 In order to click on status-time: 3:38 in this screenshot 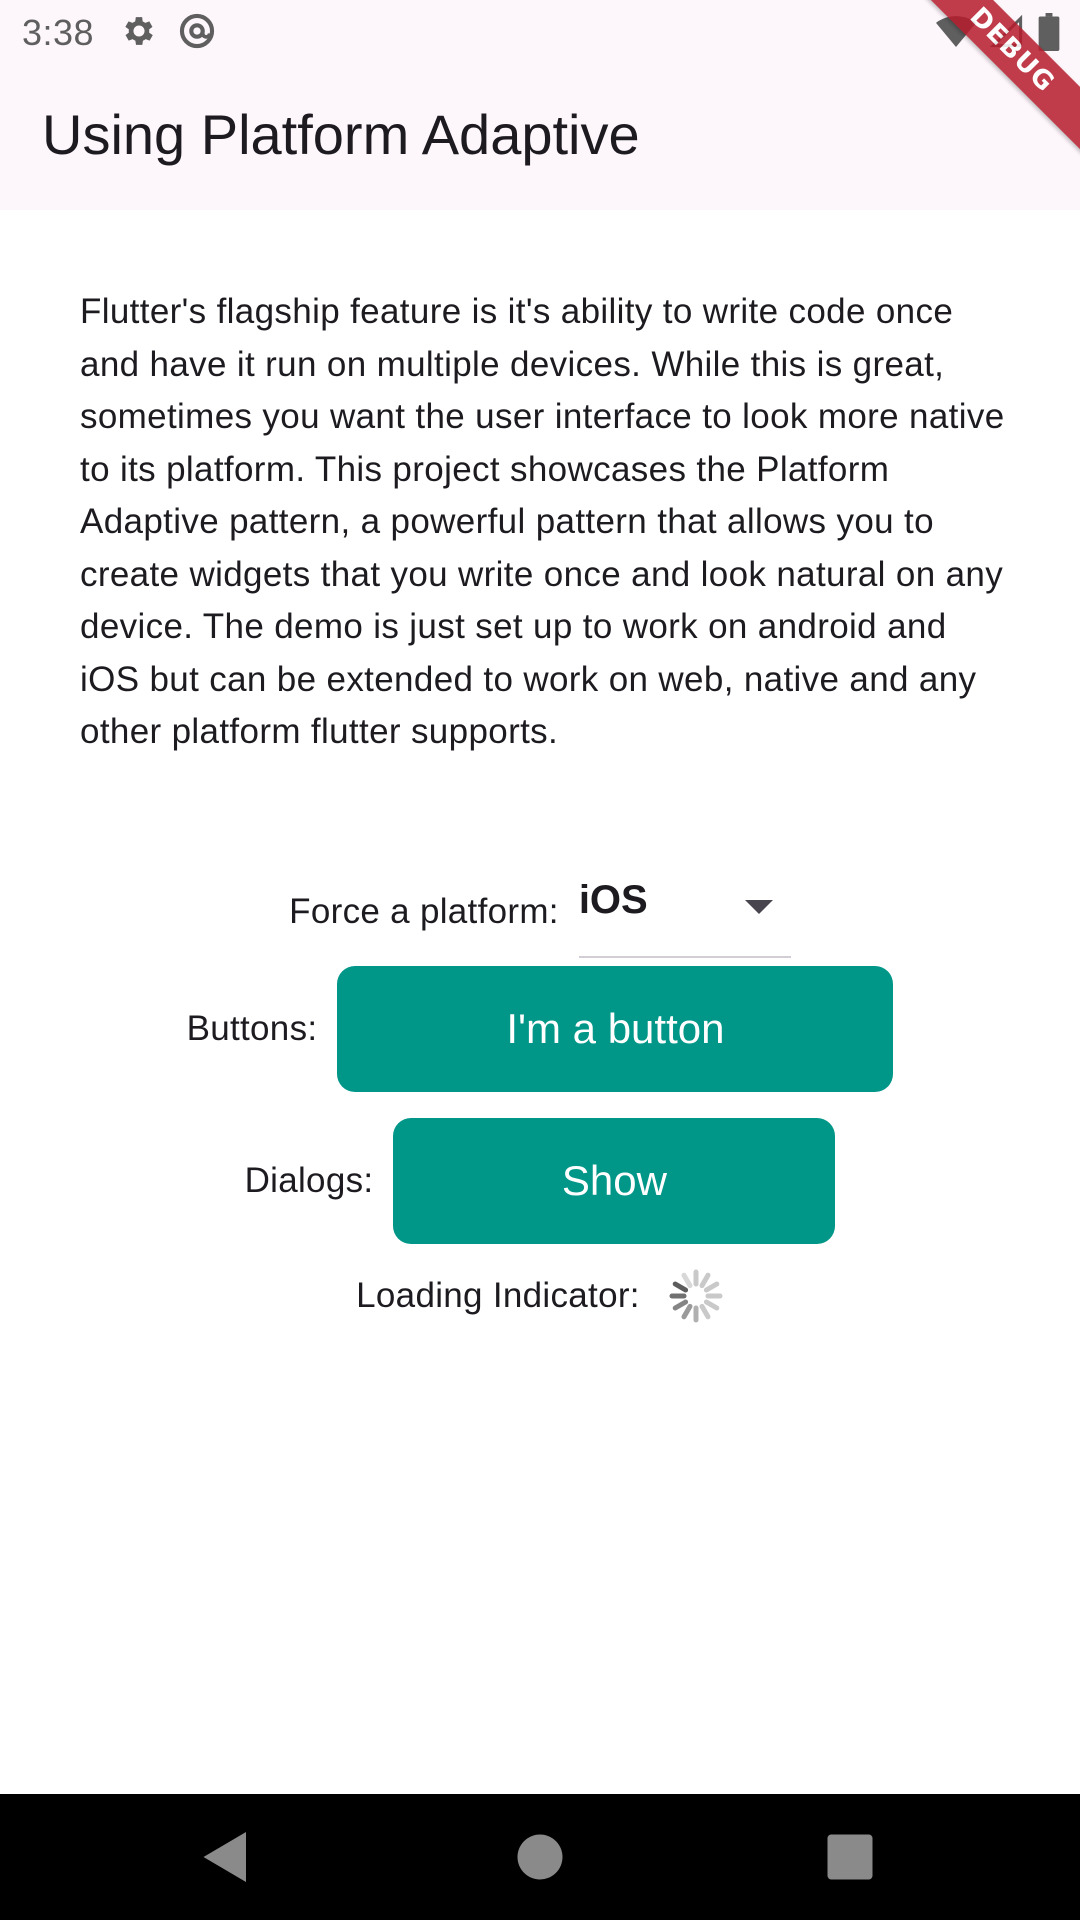, I will do `click(58, 32)`.